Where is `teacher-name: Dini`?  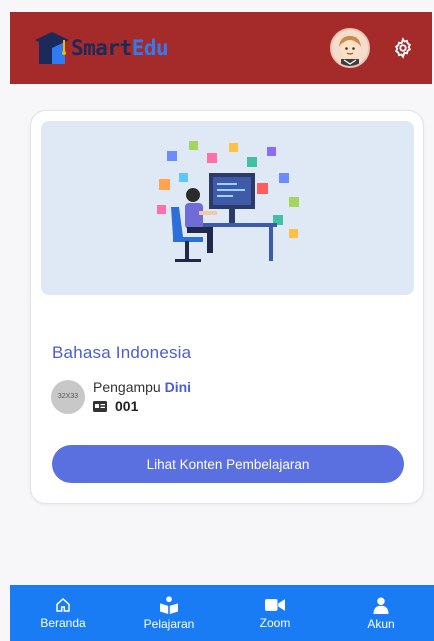
teacher-name: Dini is located at coordinates (178, 387).